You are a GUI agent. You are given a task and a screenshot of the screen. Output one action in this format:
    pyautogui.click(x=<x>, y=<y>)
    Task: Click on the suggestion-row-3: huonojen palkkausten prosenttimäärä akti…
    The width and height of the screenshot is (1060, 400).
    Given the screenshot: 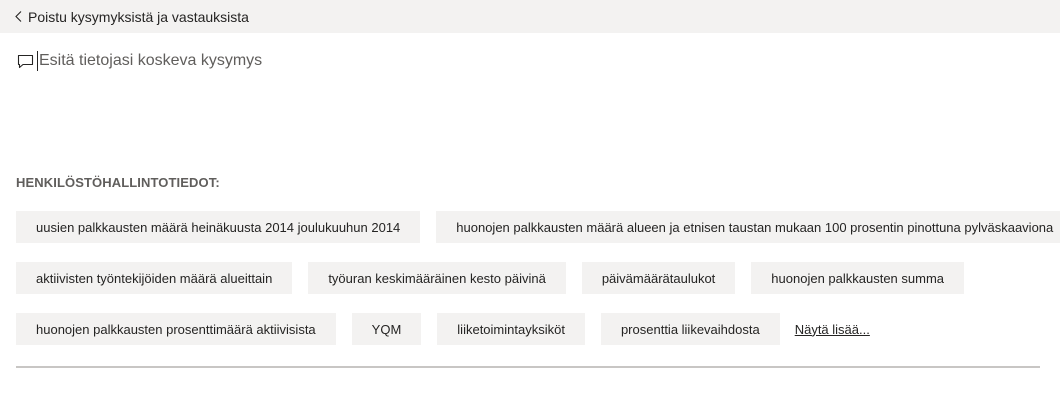 What is the action you would take?
    pyautogui.click(x=536, y=329)
    